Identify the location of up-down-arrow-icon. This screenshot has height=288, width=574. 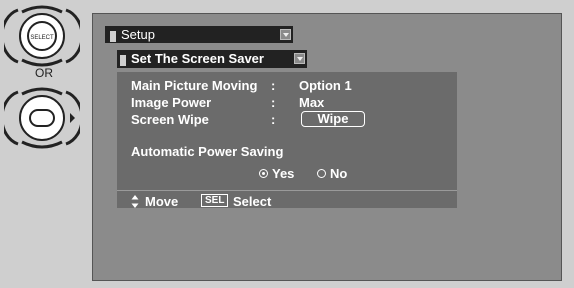
(135, 201).